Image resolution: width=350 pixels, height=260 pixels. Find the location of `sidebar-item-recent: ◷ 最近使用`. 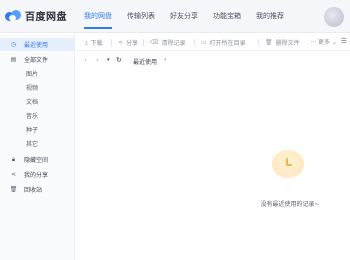

sidebar-item-recent: ◷ 最近使用 is located at coordinates (37, 44).